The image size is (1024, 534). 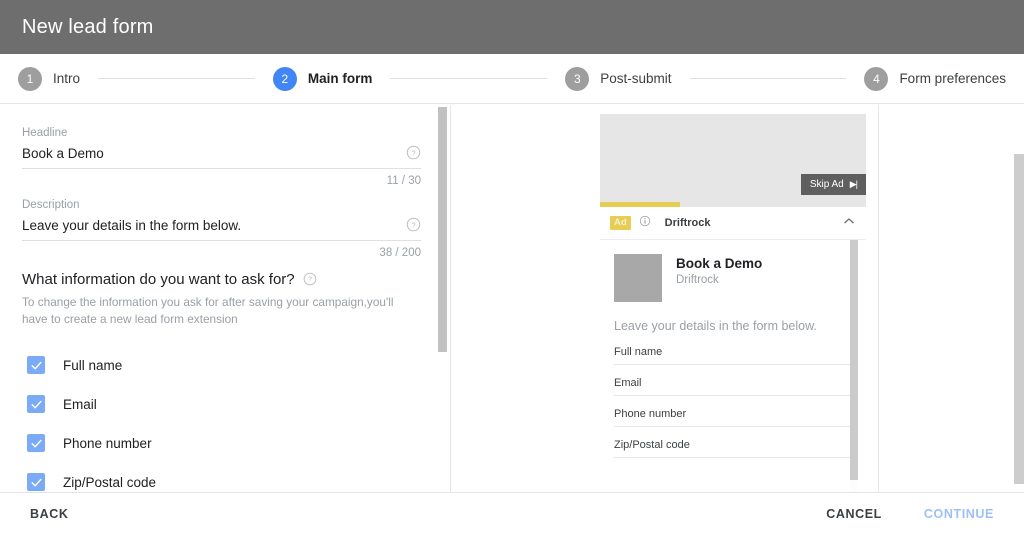 I want to click on step-label: Post-submit, so click(x=636, y=78).